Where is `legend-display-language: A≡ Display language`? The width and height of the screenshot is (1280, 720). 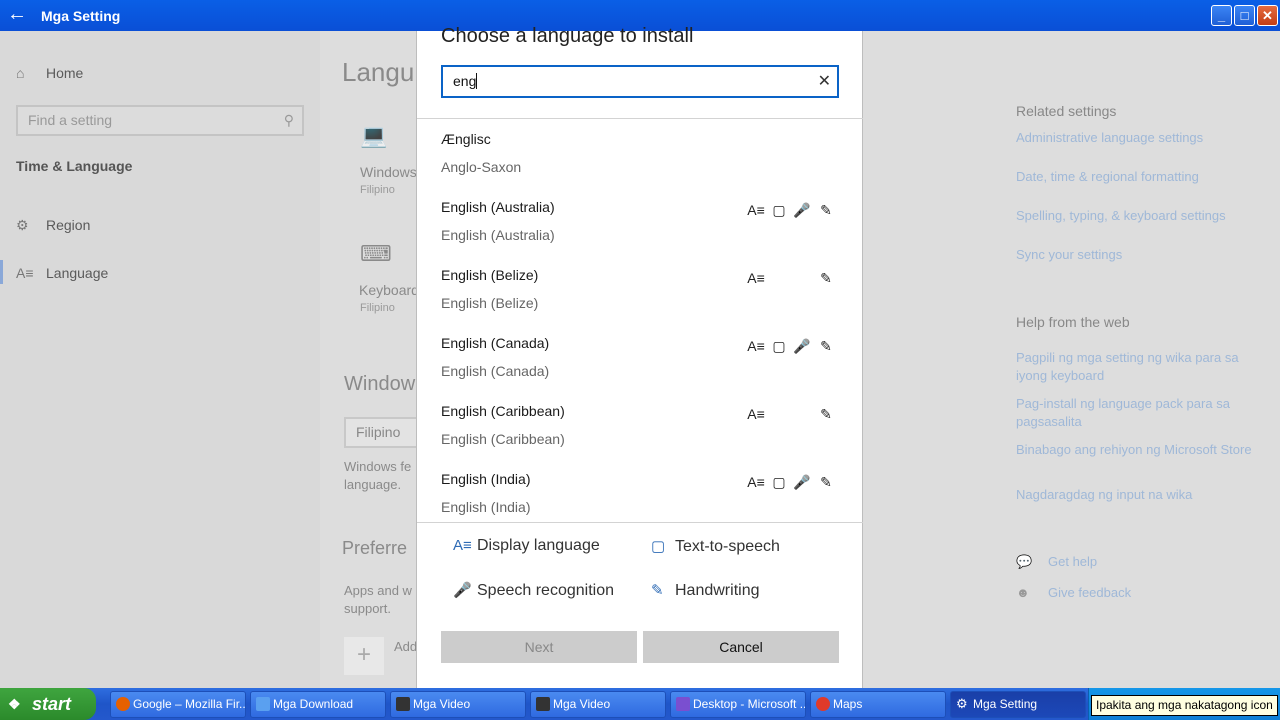 legend-display-language: A≡ Display language is located at coordinates (526, 546).